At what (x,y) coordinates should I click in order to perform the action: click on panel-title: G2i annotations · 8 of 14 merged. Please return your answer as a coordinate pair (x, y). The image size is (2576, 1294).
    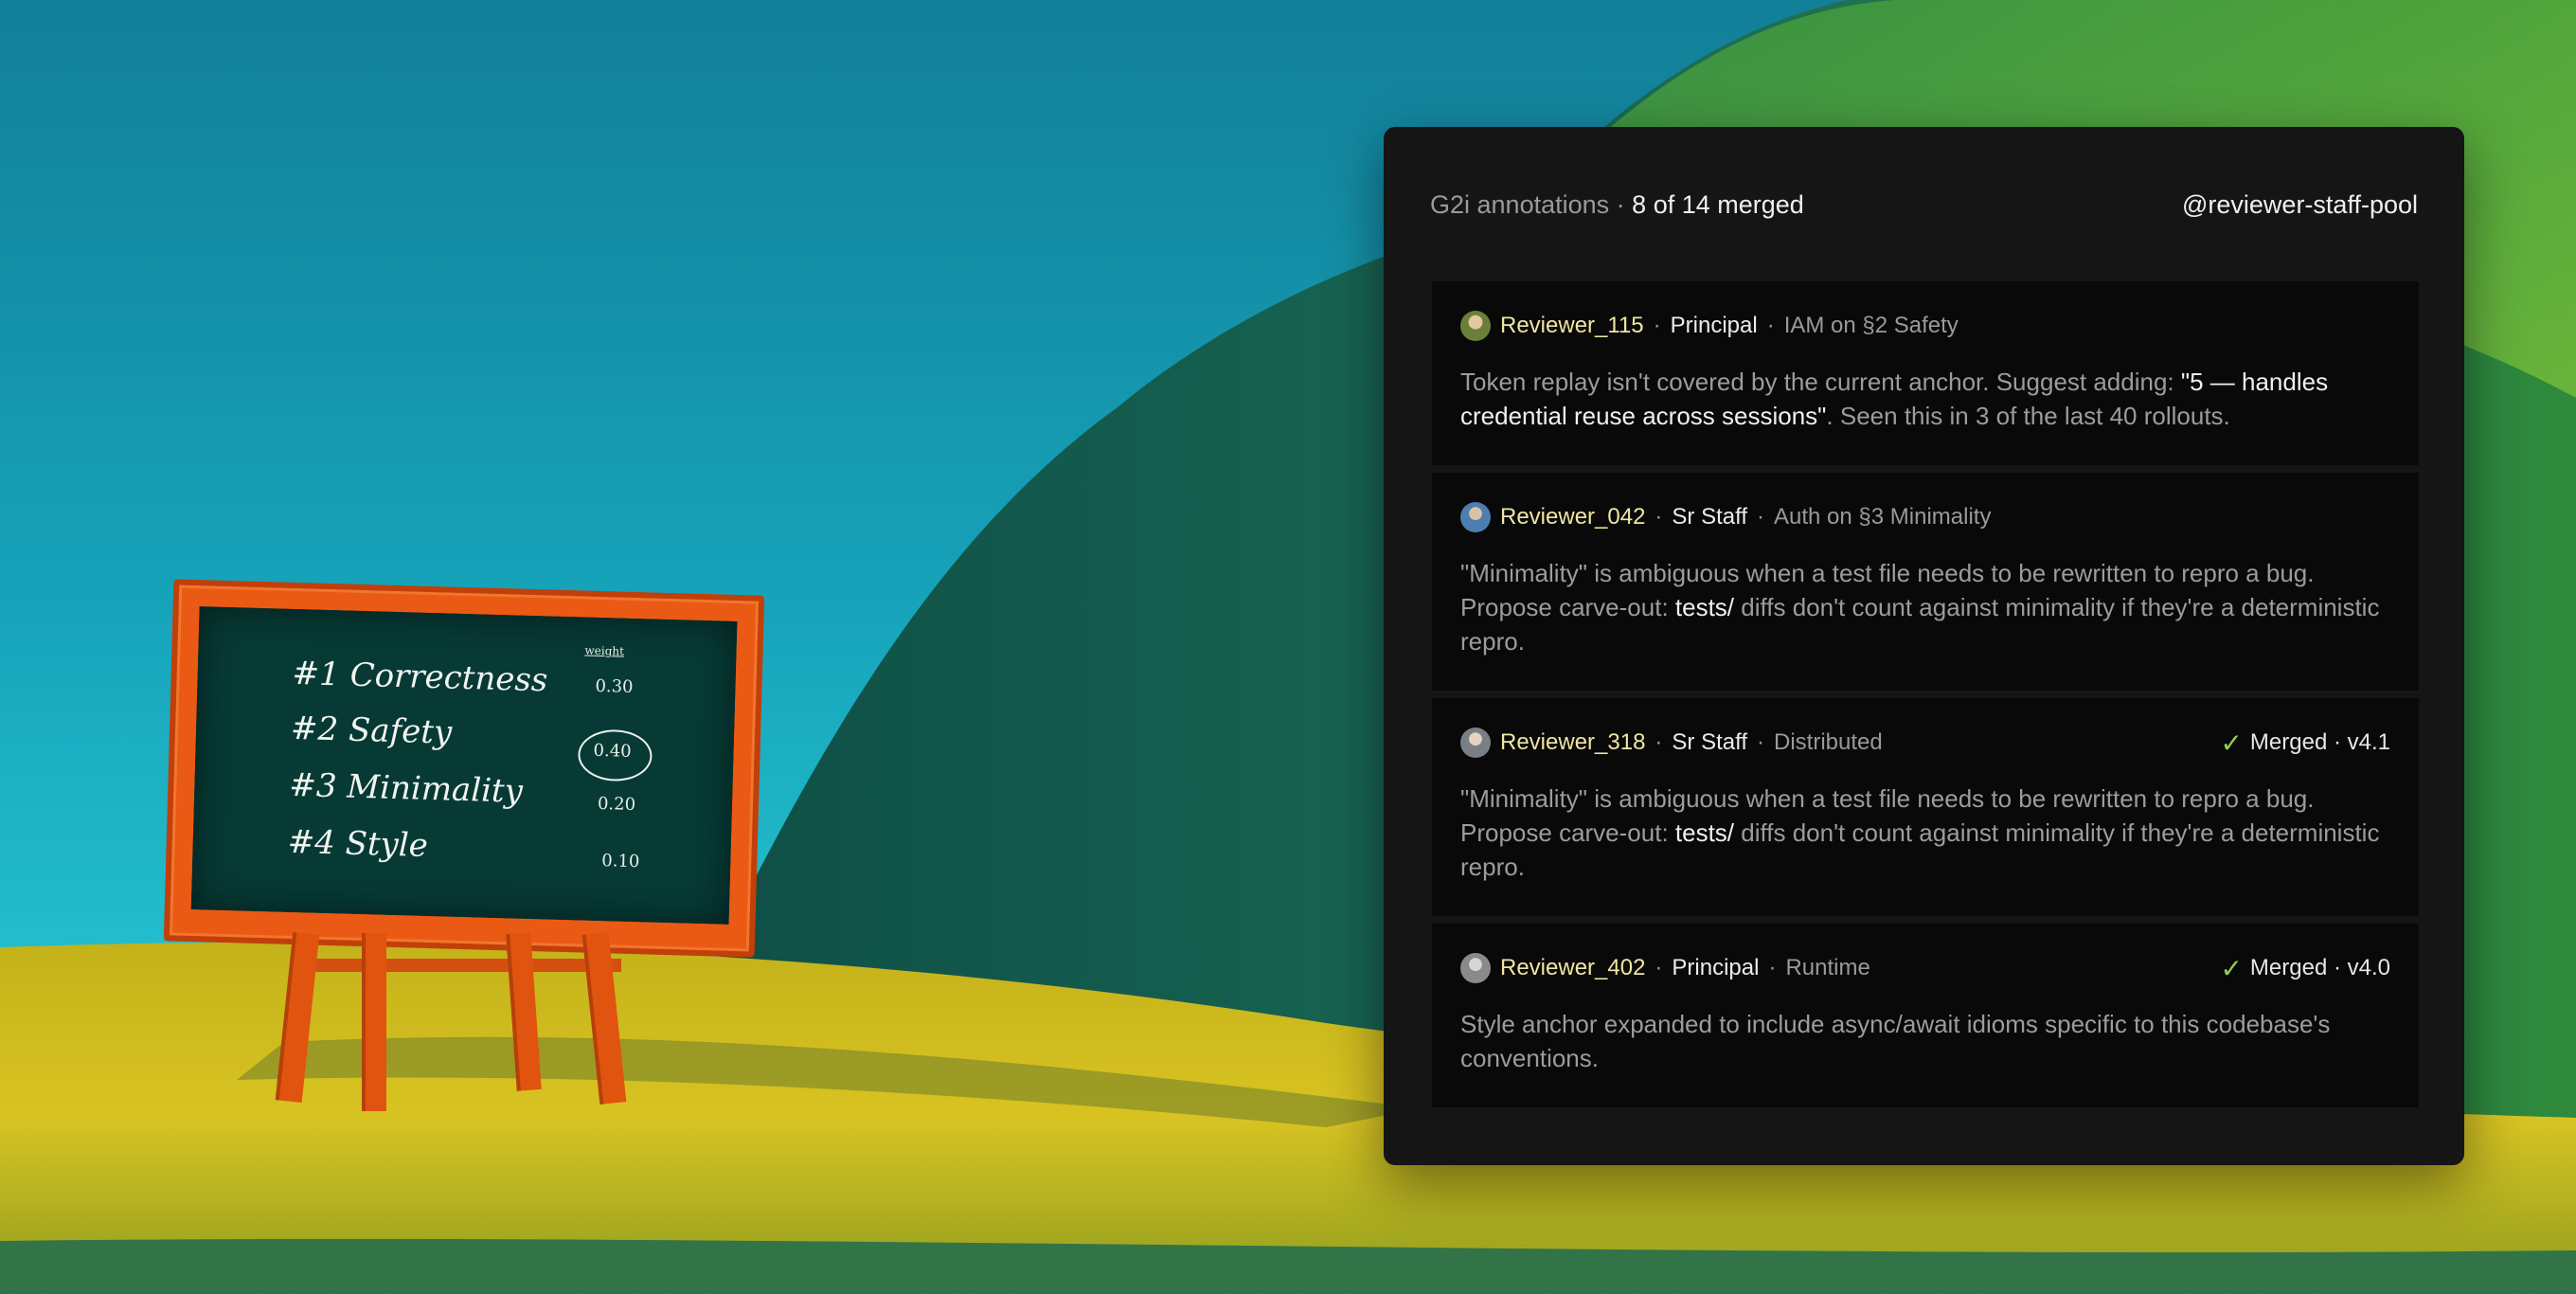
    Looking at the image, I should click on (1617, 205).